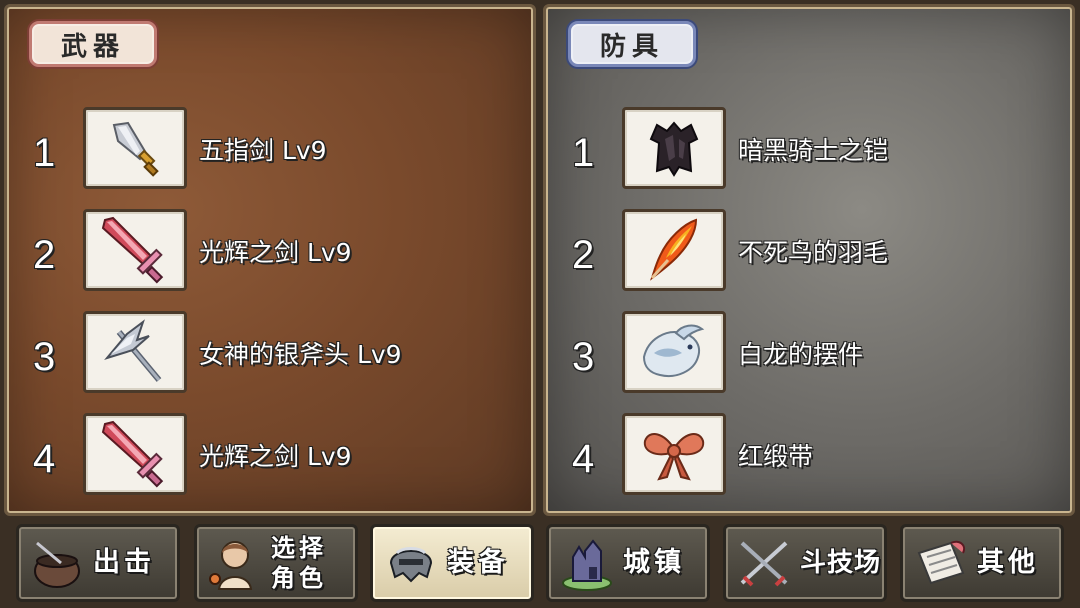 The image size is (1080, 608). I want to click on nav-label: 斗技场, so click(841, 563).